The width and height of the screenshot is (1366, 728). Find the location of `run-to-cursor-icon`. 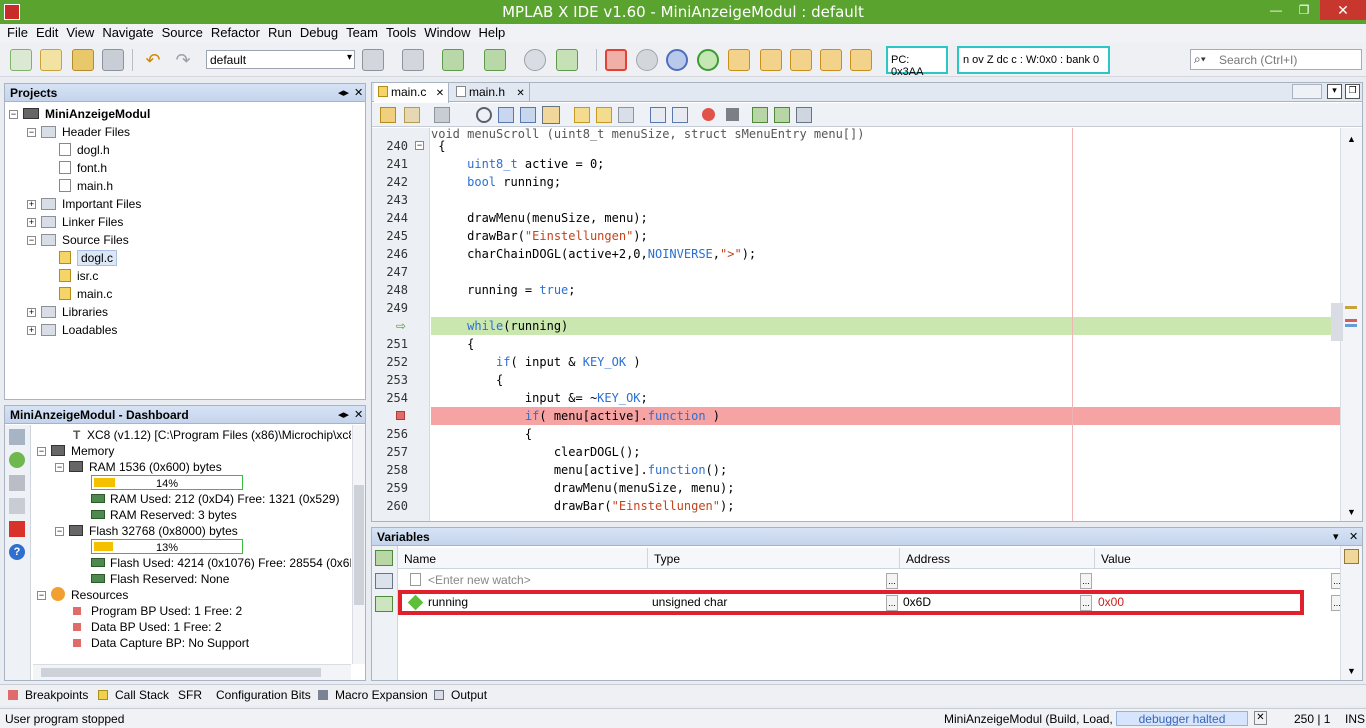

run-to-cursor-icon is located at coordinates (831, 60).